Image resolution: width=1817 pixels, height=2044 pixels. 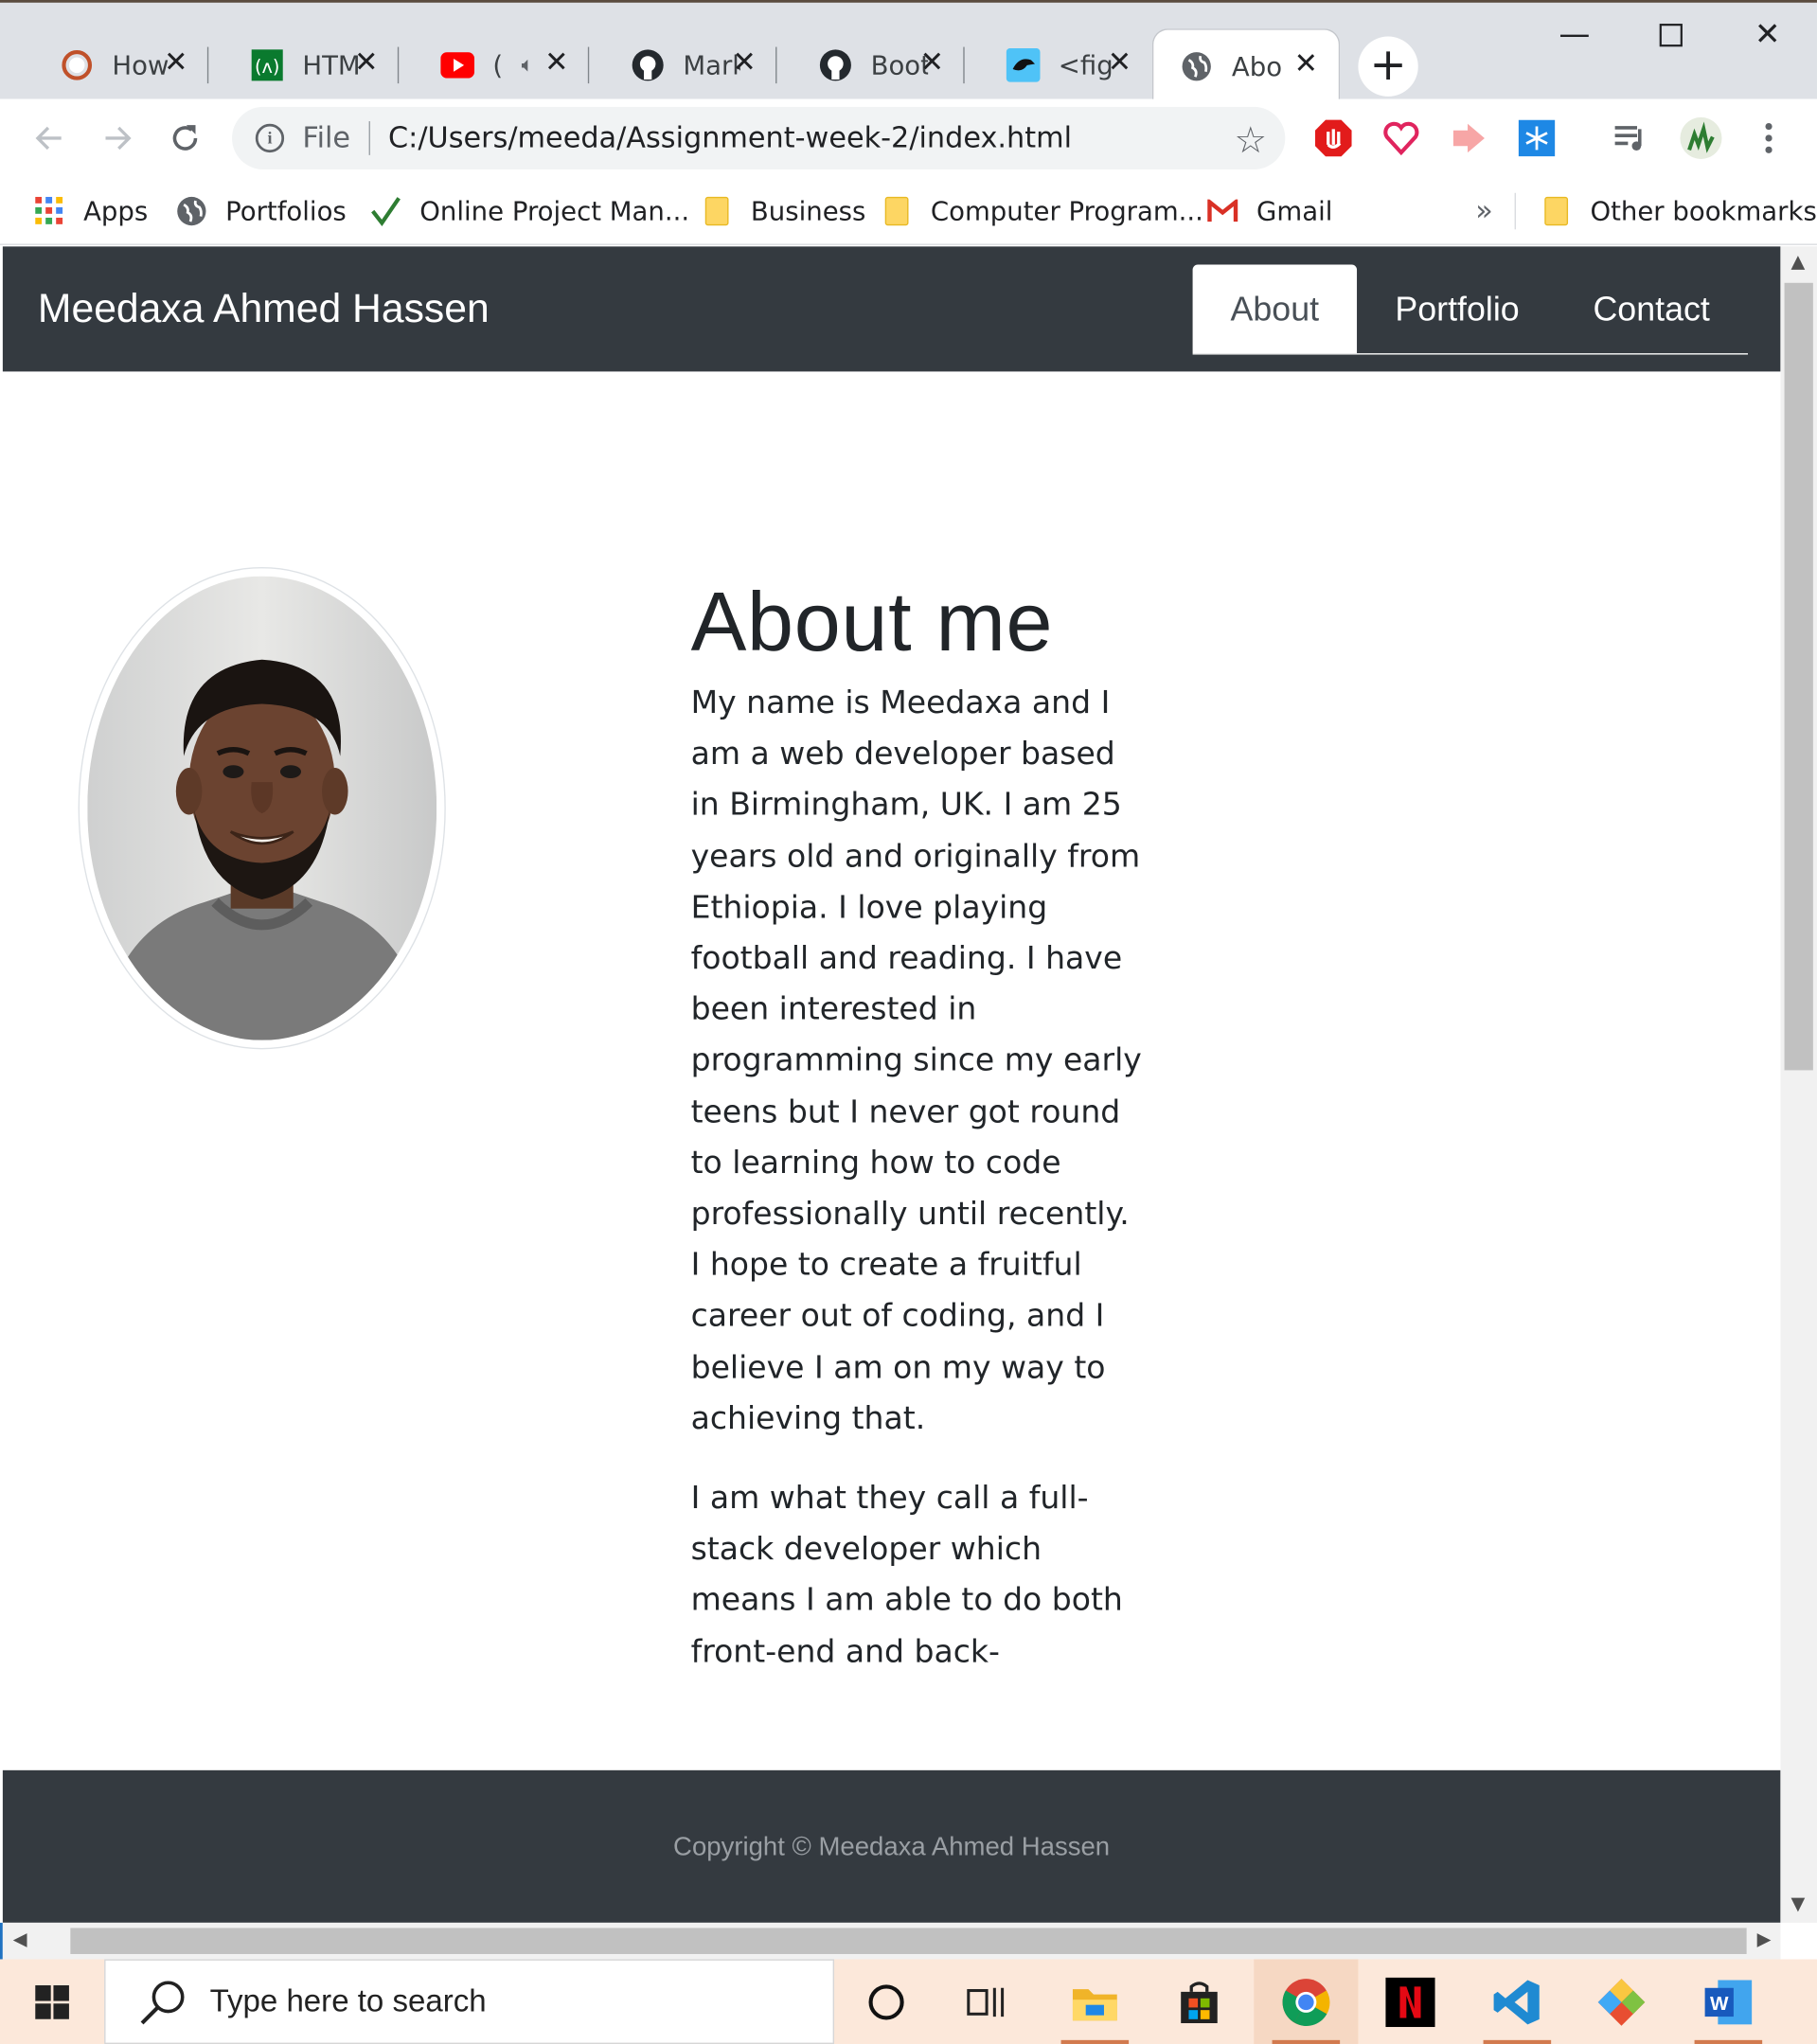 What do you see at coordinates (385, 211) in the screenshot?
I see `checkmark-icon` at bounding box center [385, 211].